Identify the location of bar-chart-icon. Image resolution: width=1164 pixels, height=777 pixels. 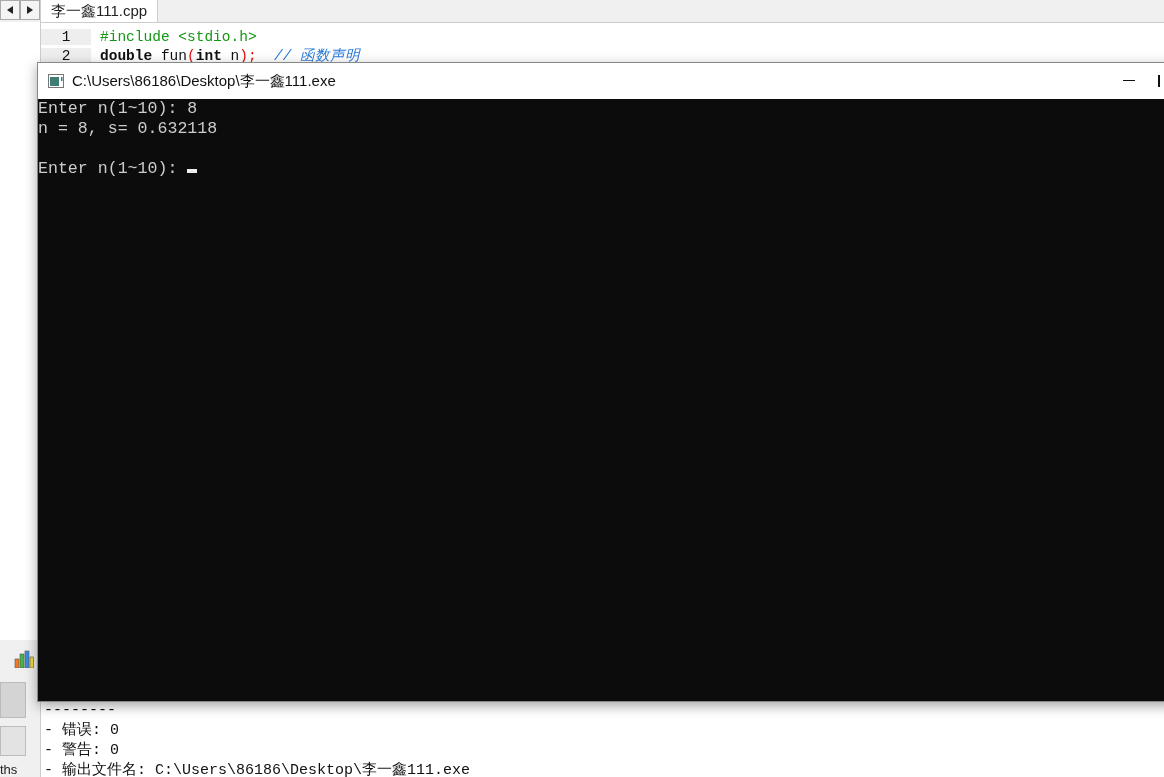
(24, 659).